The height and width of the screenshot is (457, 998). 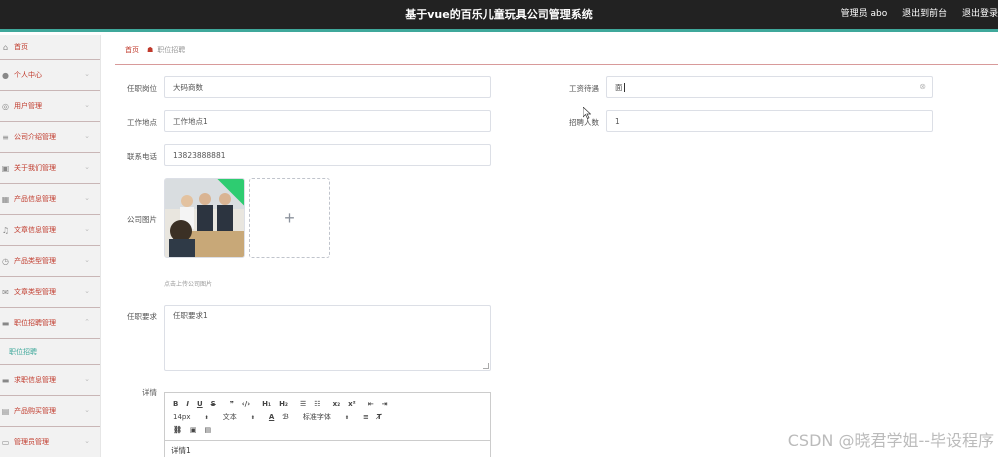 I want to click on sidebar-item-label: 产品类型管理, so click(x=35, y=261).